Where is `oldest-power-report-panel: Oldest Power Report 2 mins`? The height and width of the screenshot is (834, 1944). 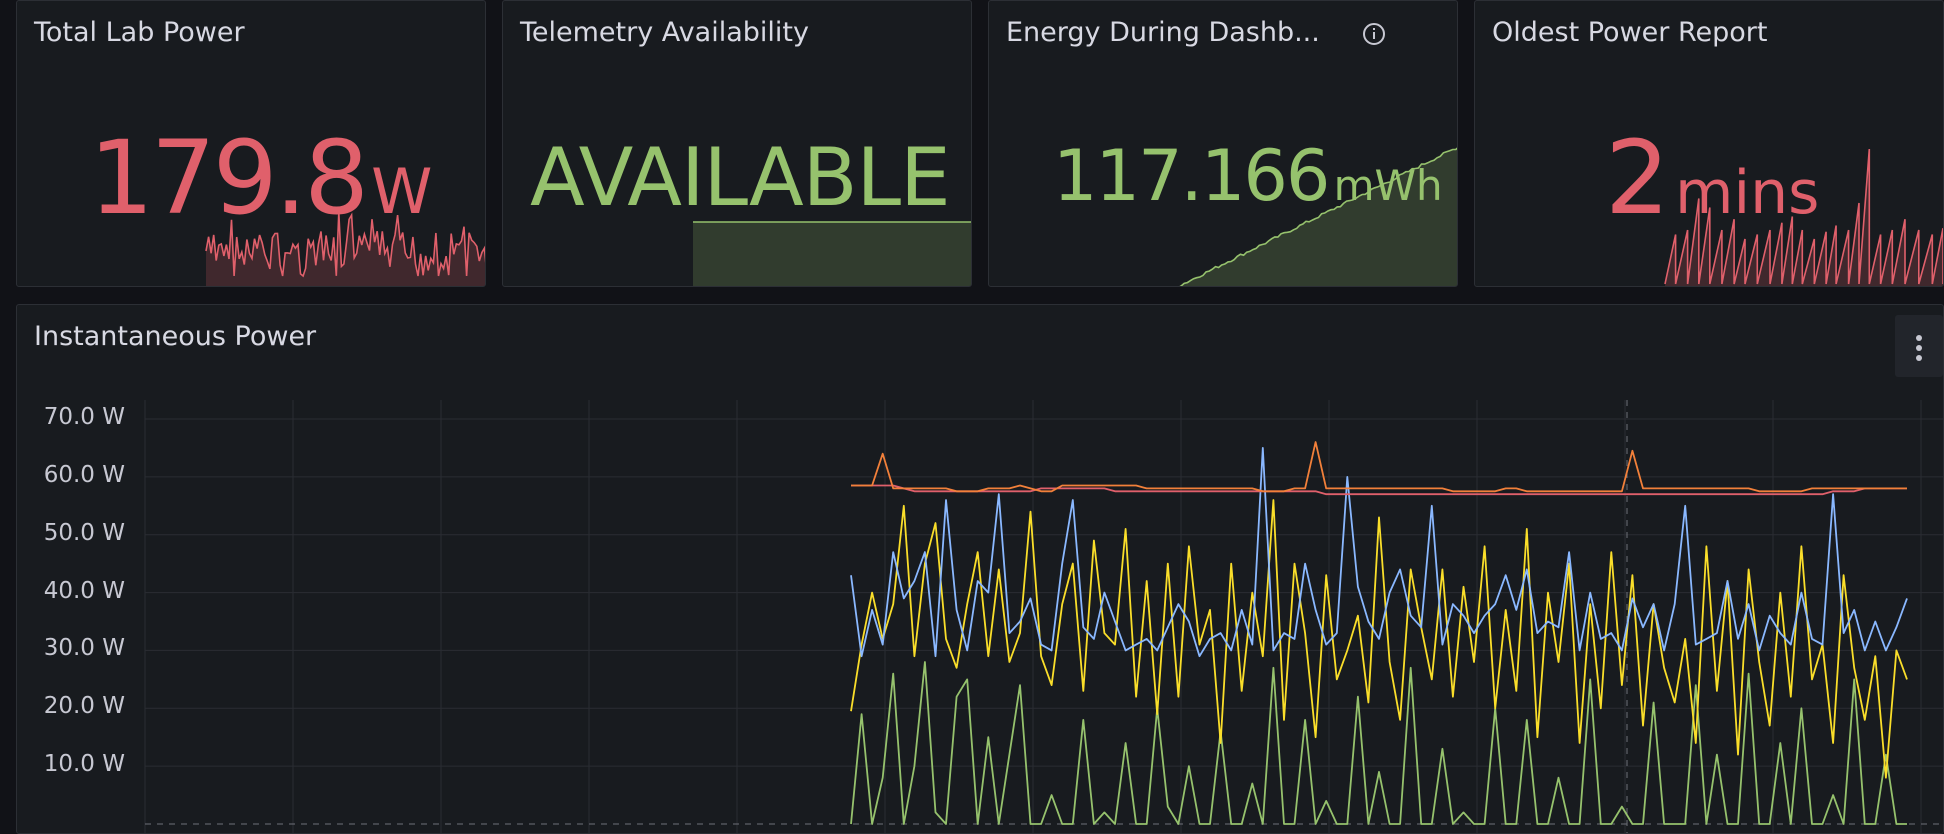
oldest-power-report-panel: Oldest Power Report 2 mins is located at coordinates (1709, 143).